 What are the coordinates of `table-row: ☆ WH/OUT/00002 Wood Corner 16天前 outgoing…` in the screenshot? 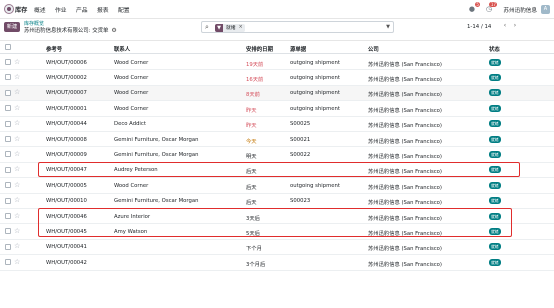 It's located at (277, 78).